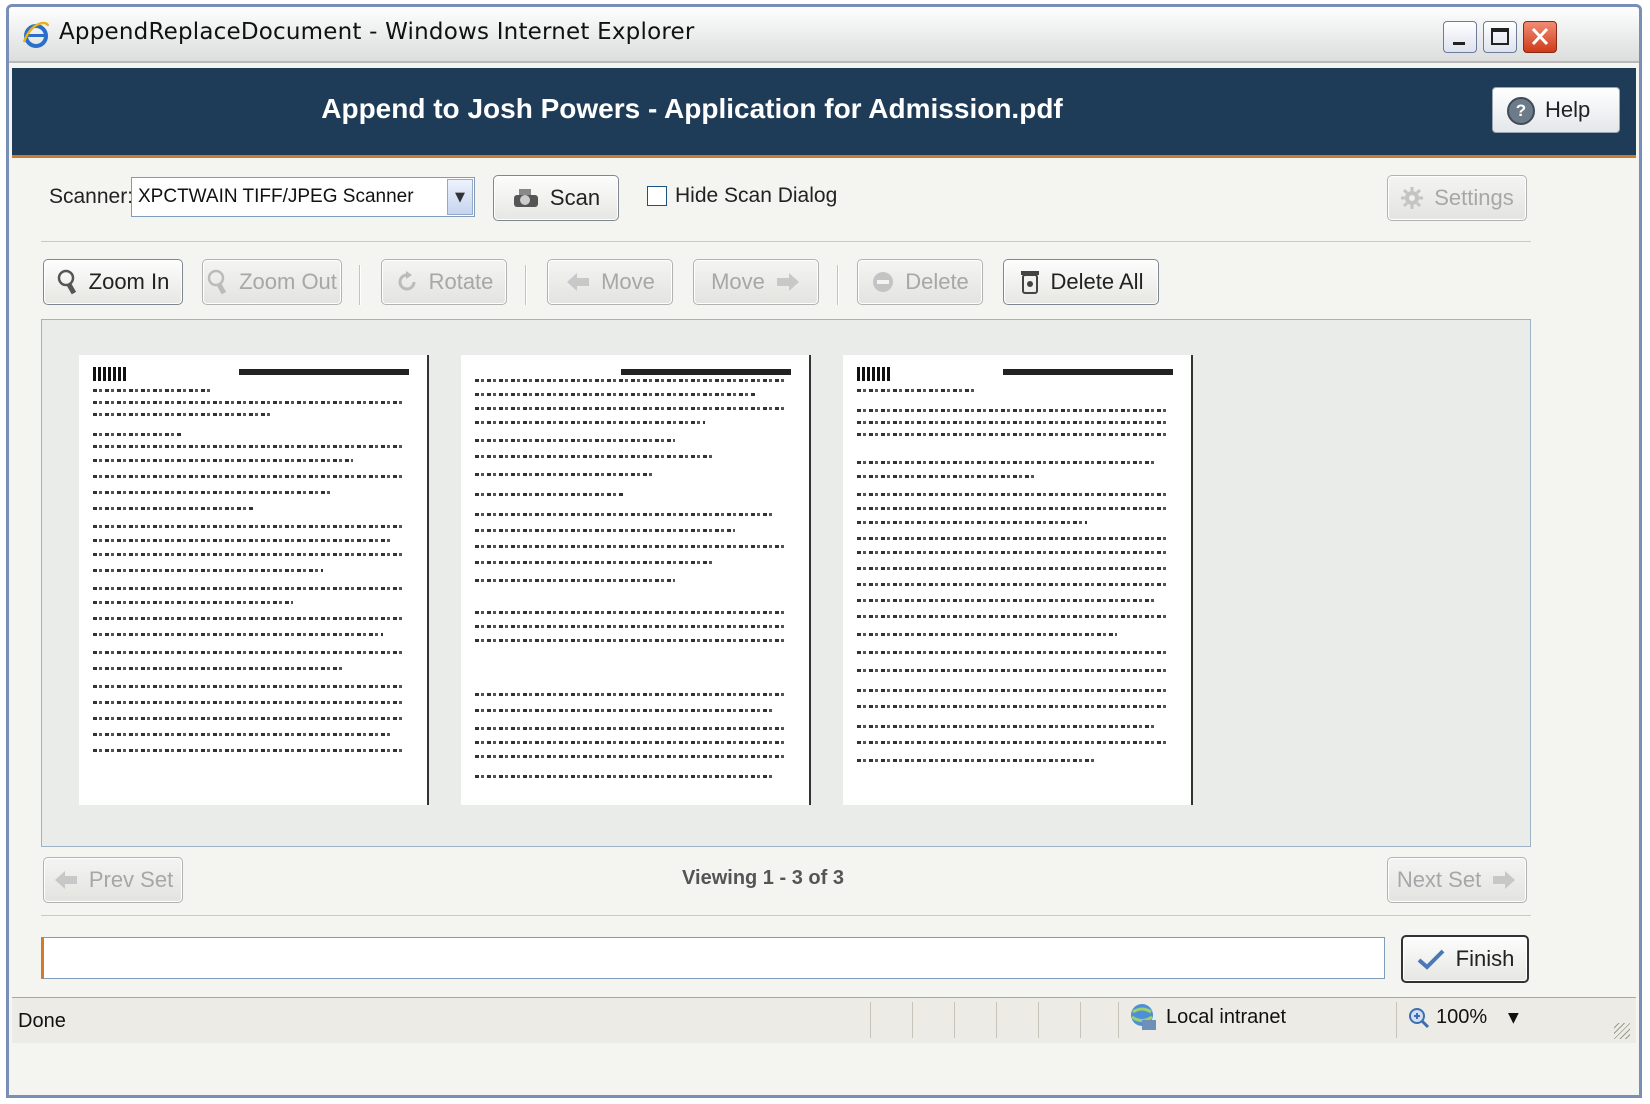  What do you see at coordinates (738, 281) in the screenshot?
I see `move-right-label: Move` at bounding box center [738, 281].